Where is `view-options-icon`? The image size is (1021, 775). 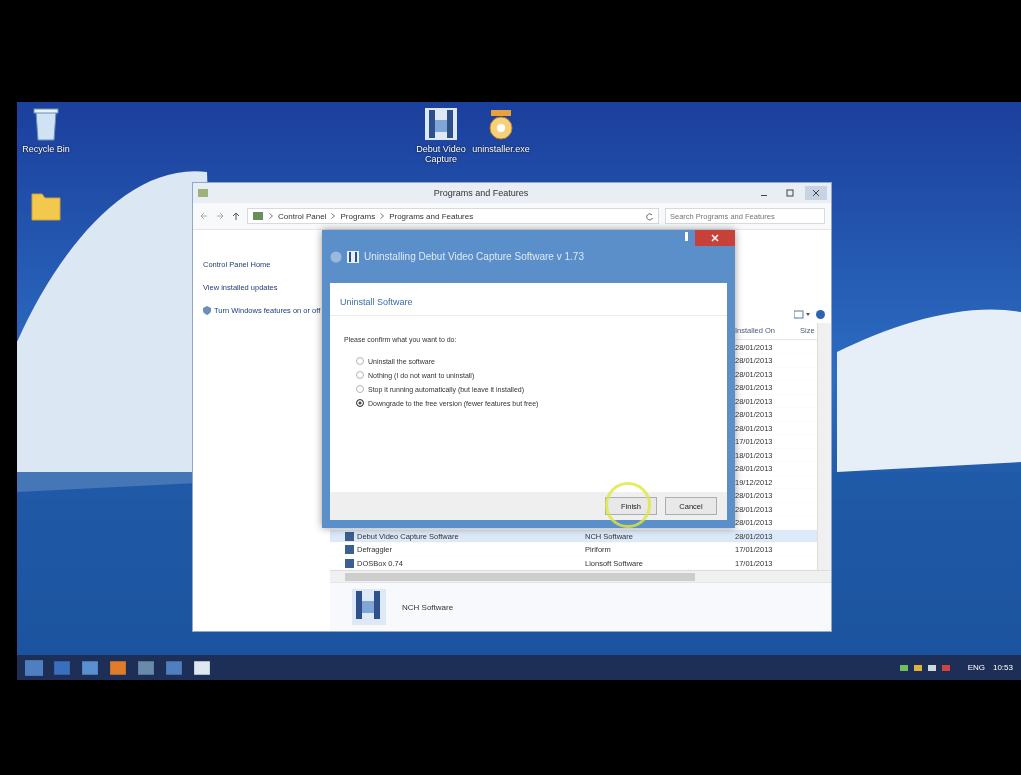 view-options-icon is located at coordinates (802, 314).